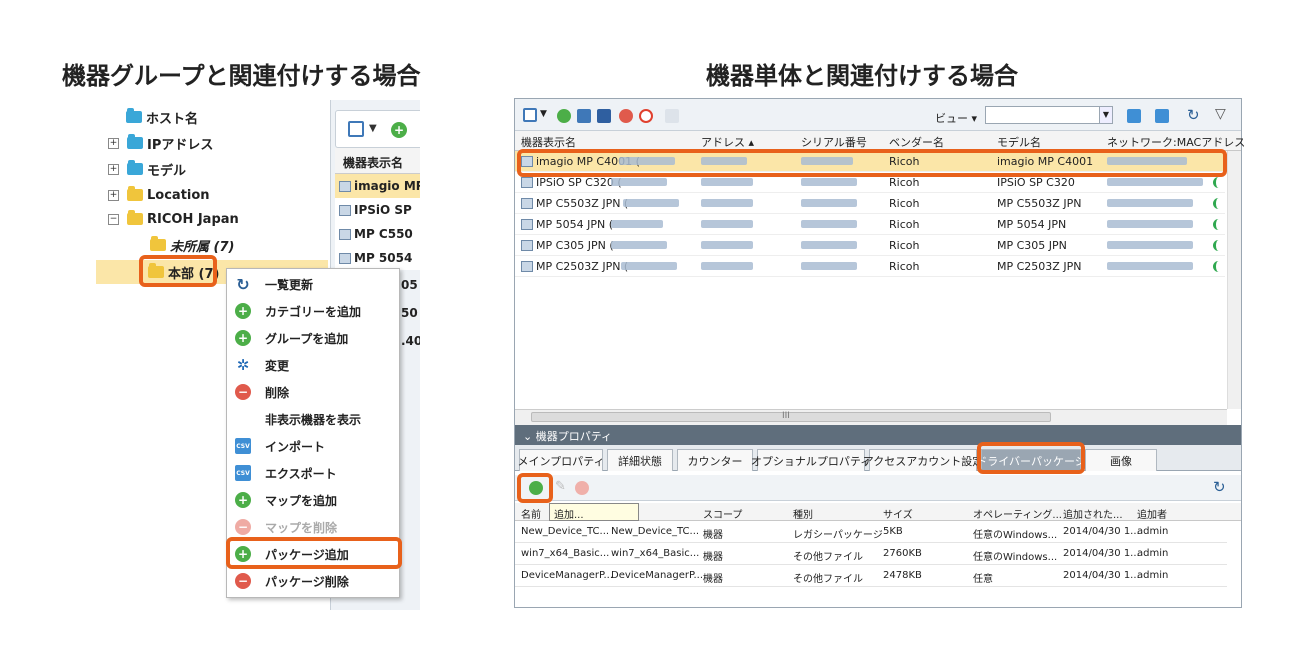  I want to click on tab-counter: カウンター, so click(715, 460).